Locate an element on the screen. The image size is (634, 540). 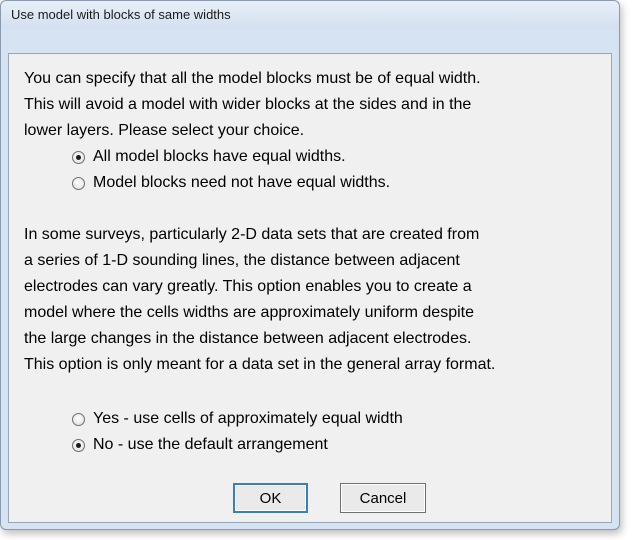
radio-default-arrangement: No - use the default arrangement is located at coordinates (200, 445).